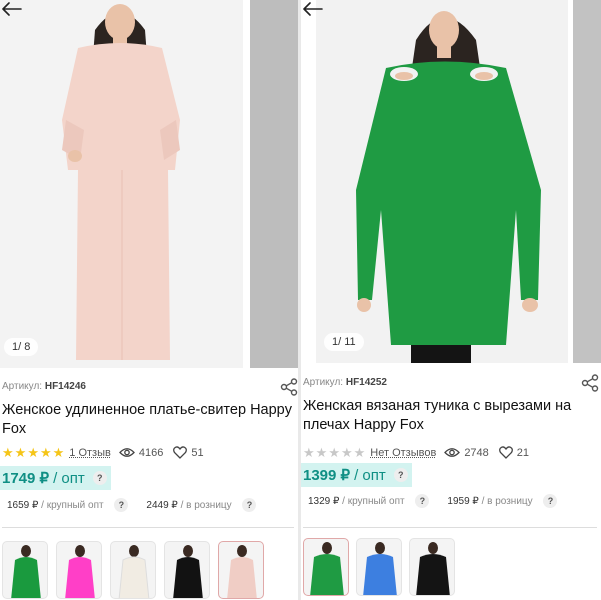 This screenshot has height=600, width=601. Describe the element at coordinates (162, 505) in the screenshot. I see `retail-value: 2449 ₽` at that location.